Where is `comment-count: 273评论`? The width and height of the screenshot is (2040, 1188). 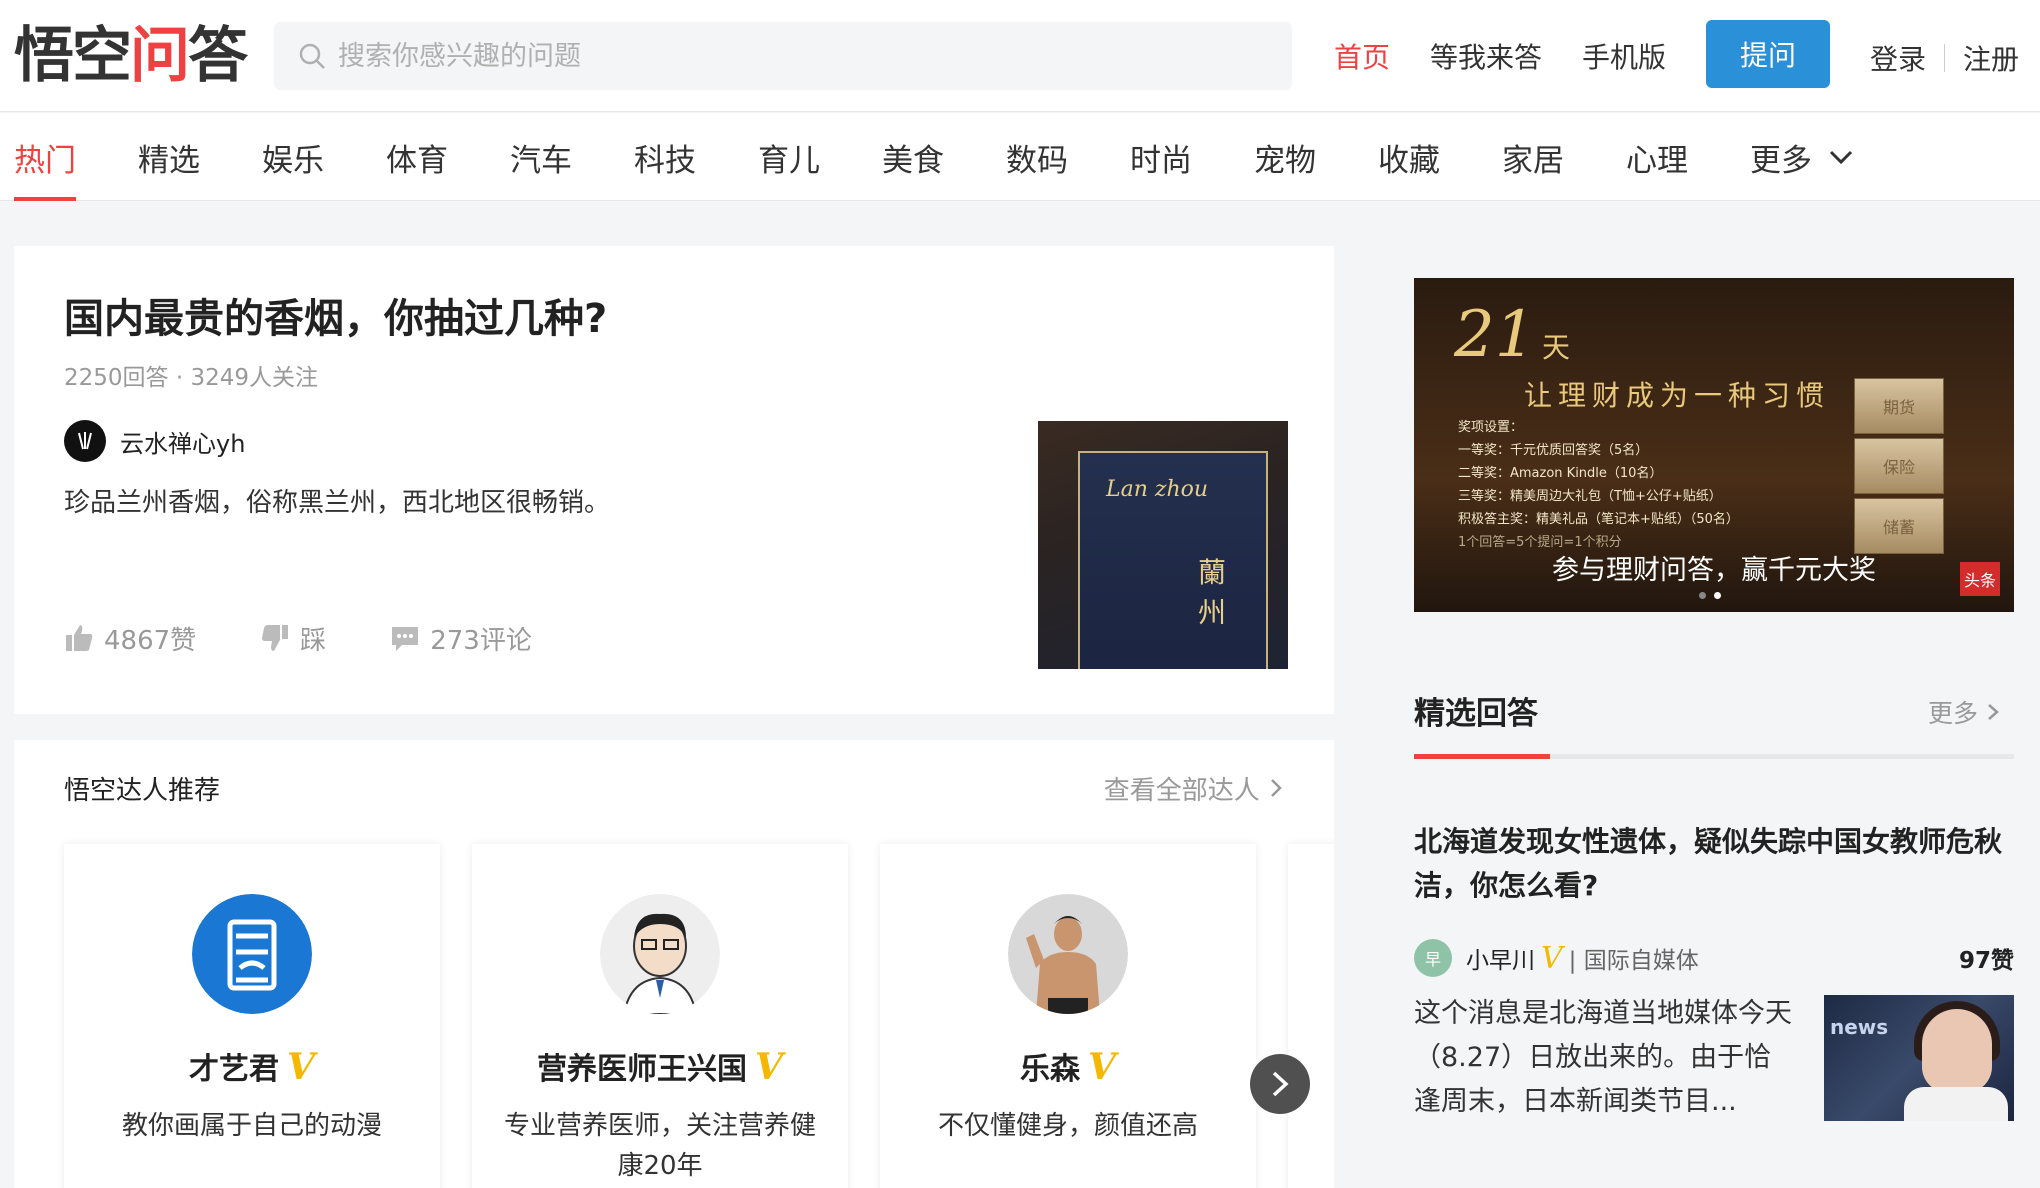
comment-count: 273评论 is located at coordinates (481, 640).